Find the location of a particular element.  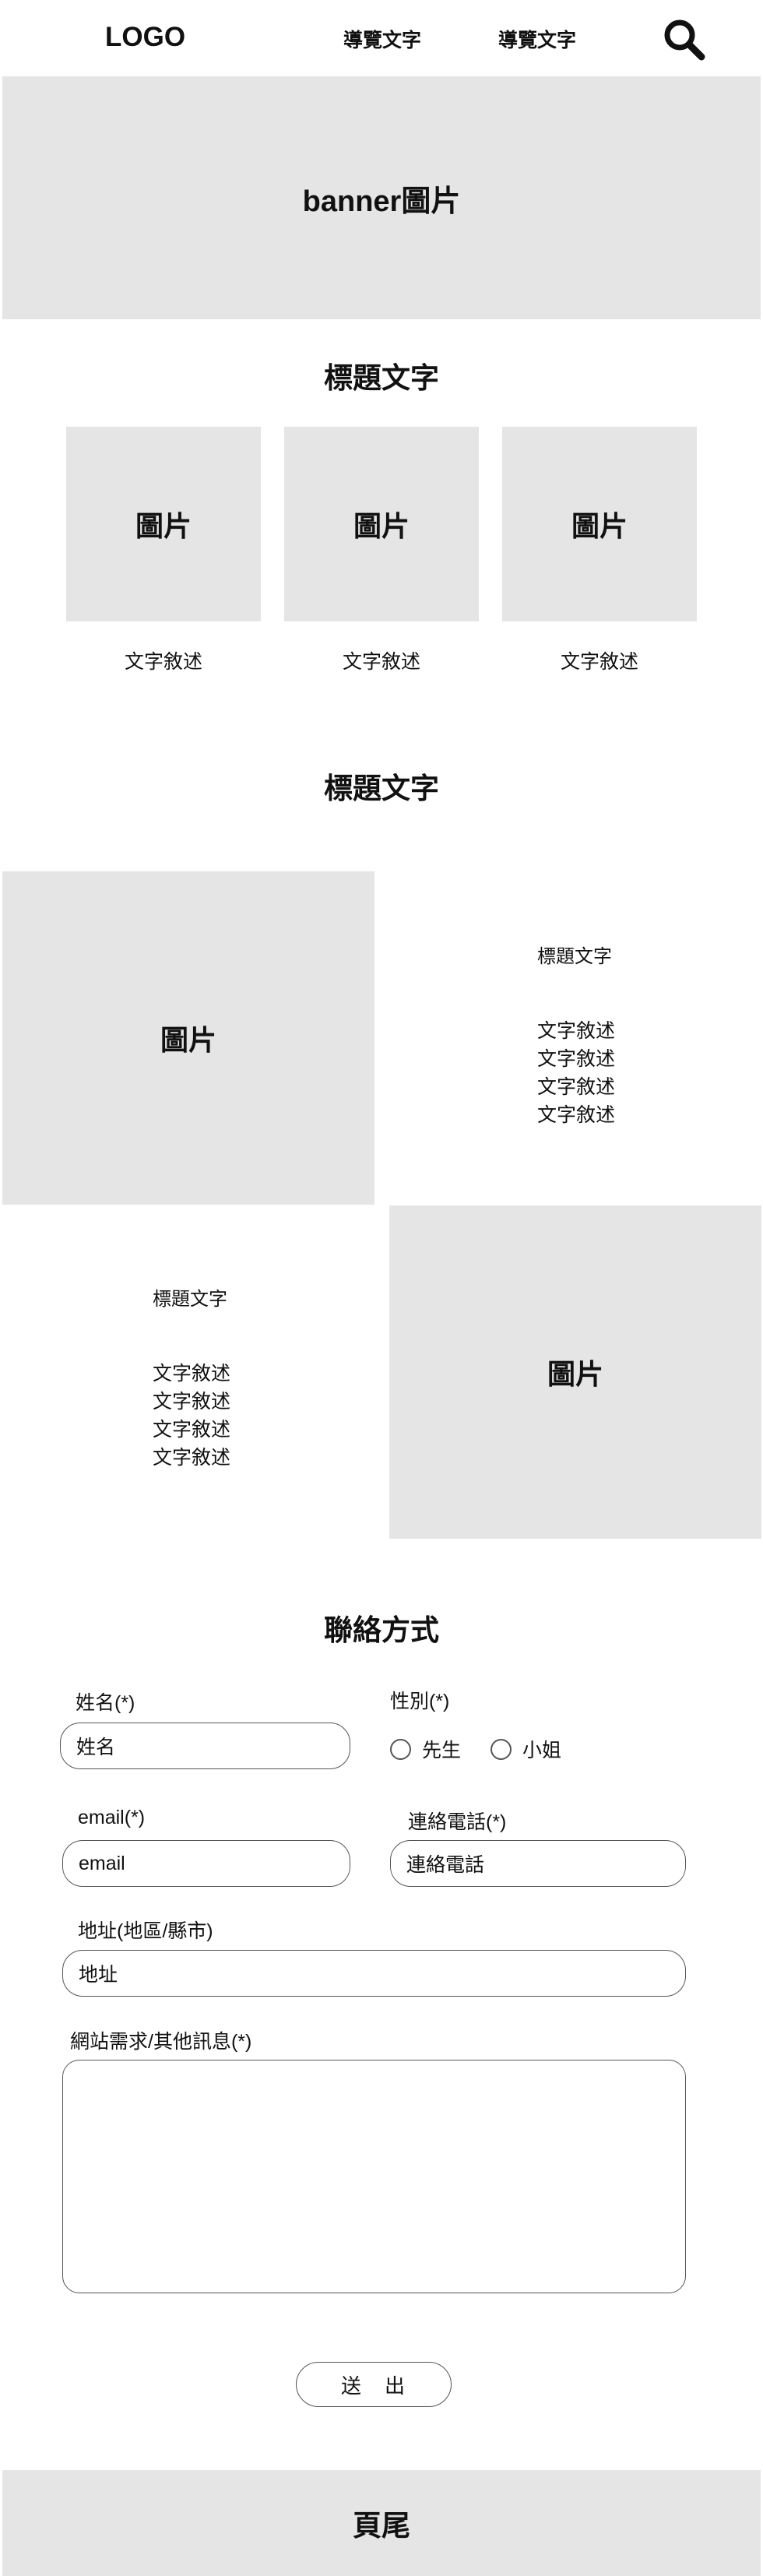

search-icon is located at coordinates (683, 39).